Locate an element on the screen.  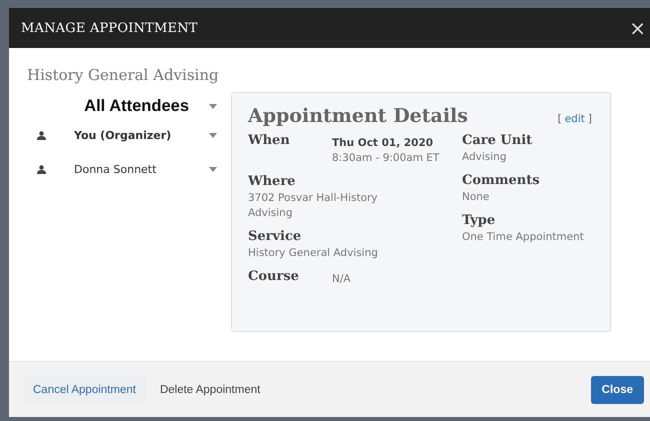
field-label: Type is located at coordinates (479, 220).